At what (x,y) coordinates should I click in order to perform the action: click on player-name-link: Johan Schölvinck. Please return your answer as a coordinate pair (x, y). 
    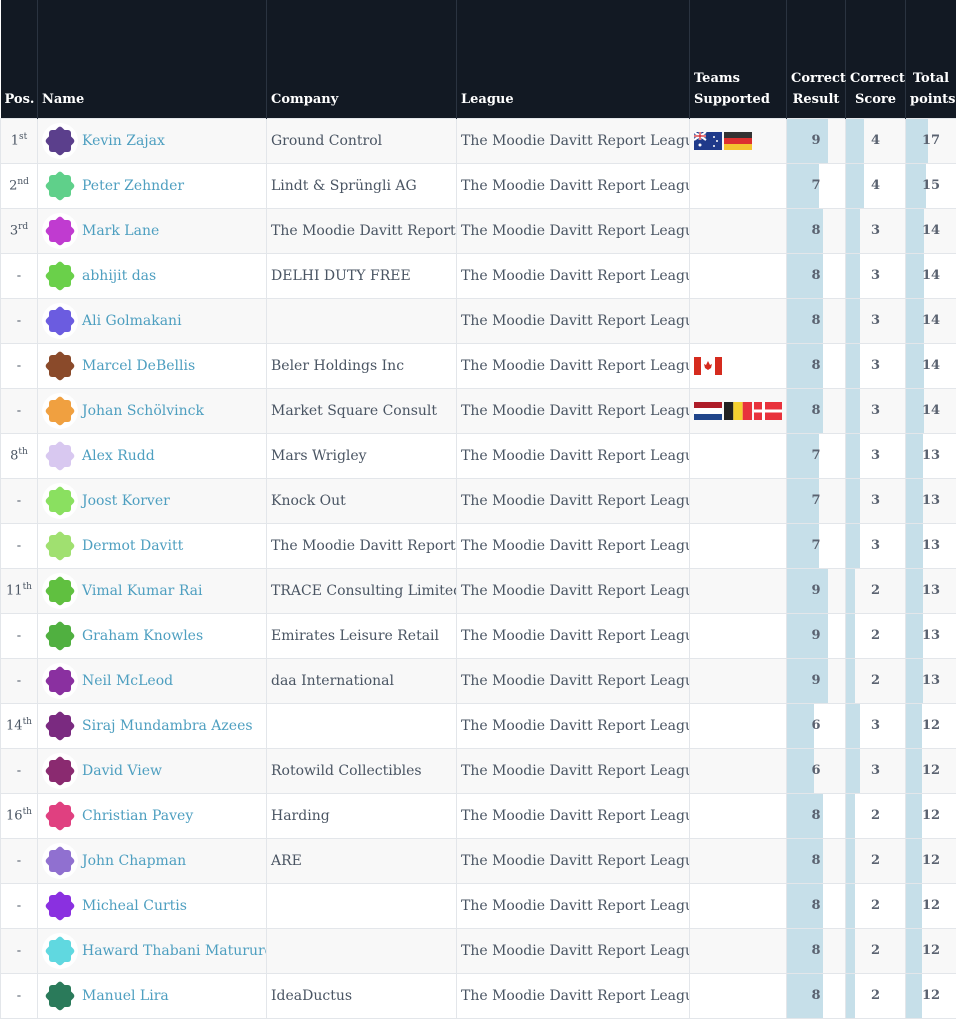
    Looking at the image, I should click on (143, 411).